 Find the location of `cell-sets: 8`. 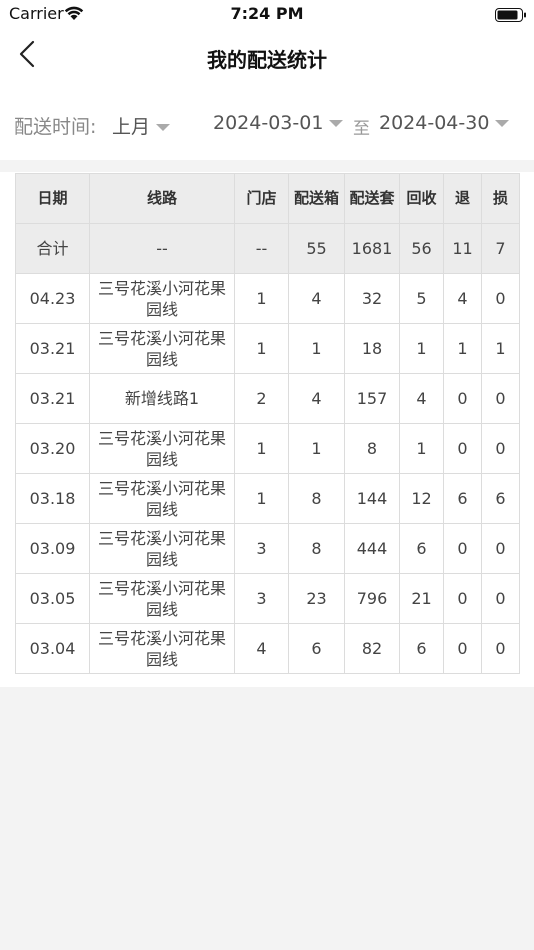

cell-sets: 8 is located at coordinates (372, 448).